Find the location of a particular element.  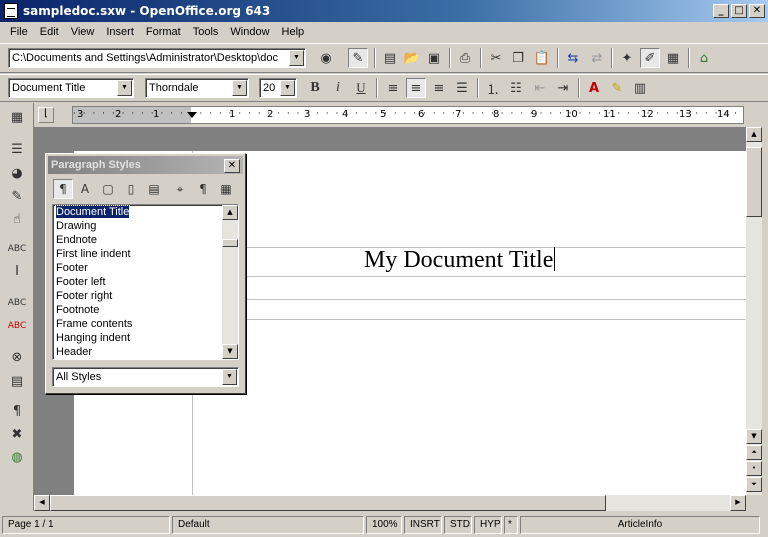

text-cursor-icon: I is located at coordinates (17, 271).